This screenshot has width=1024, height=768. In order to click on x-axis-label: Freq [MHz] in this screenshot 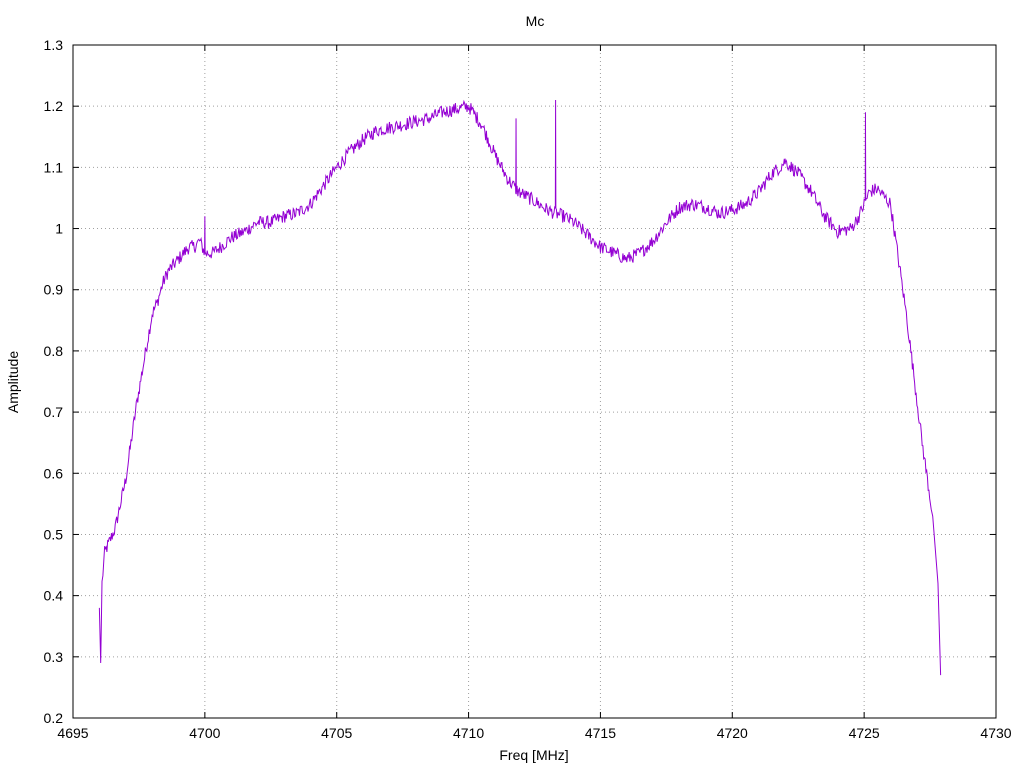, I will do `click(533, 755)`.